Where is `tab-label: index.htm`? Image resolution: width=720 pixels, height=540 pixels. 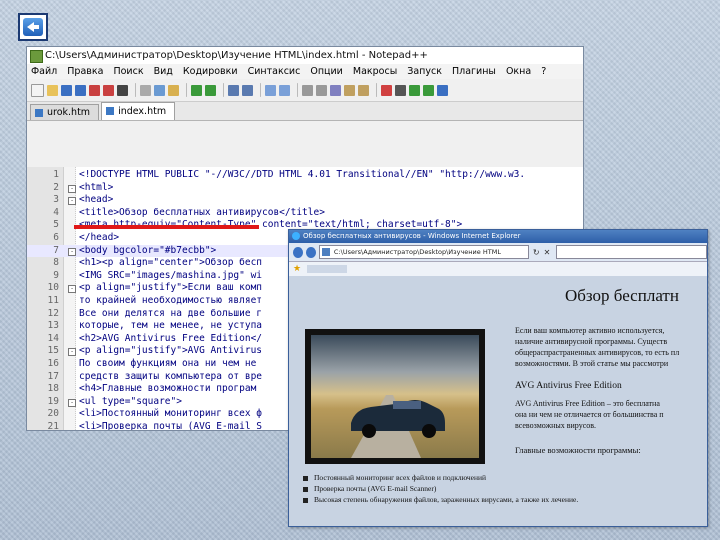
tab-label: index.htm is located at coordinates (142, 111).